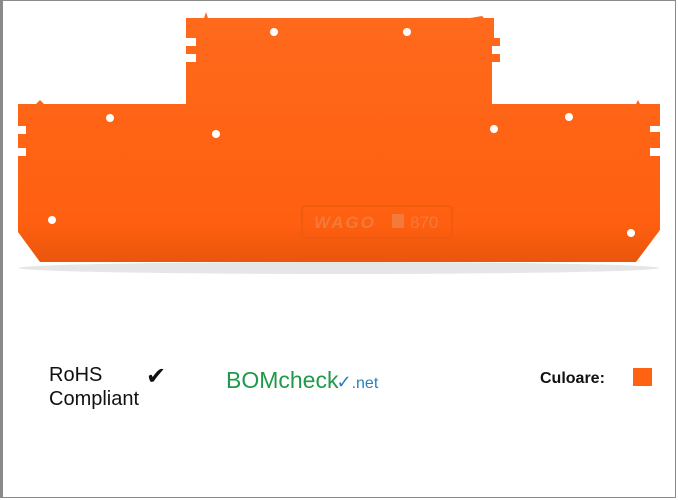  What do you see at coordinates (424, 222) in the screenshot?
I see `embossed-series: 870` at bounding box center [424, 222].